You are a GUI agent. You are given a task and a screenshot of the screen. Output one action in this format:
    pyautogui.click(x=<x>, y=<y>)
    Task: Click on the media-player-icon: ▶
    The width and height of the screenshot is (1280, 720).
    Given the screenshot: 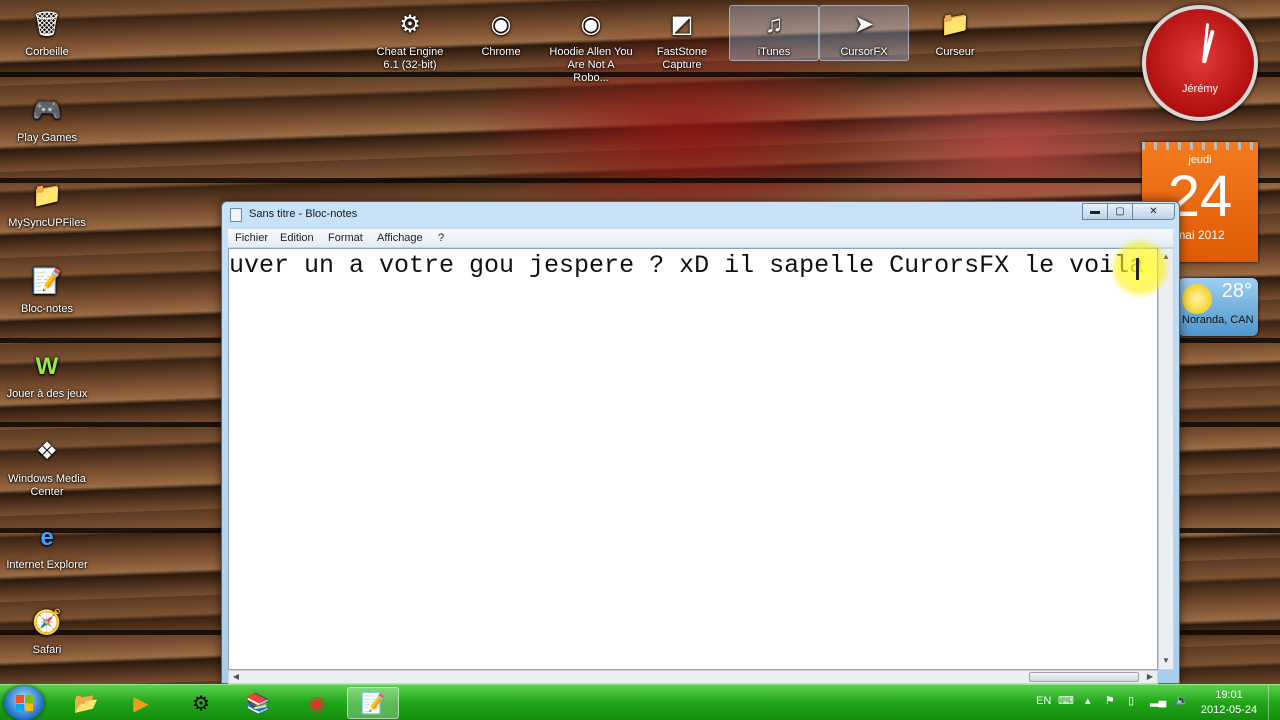 What is the action you would take?
    pyautogui.click(x=141, y=703)
    